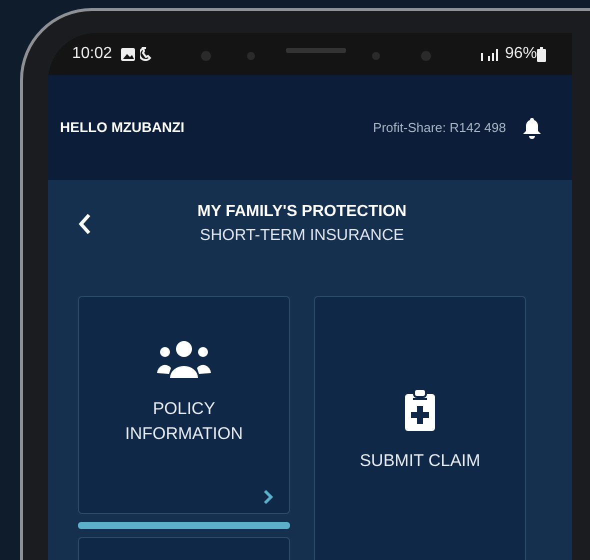  Describe the element at coordinates (184, 360) in the screenshot. I see `people-icon` at that location.